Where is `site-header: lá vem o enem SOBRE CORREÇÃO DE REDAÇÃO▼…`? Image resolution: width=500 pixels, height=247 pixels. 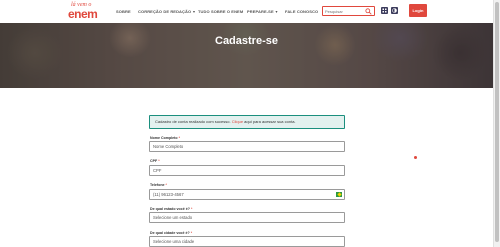
site-header: lá vem o enem SOBRE CORREÇÃO DE REDAÇÃO▼… is located at coordinates (246, 11).